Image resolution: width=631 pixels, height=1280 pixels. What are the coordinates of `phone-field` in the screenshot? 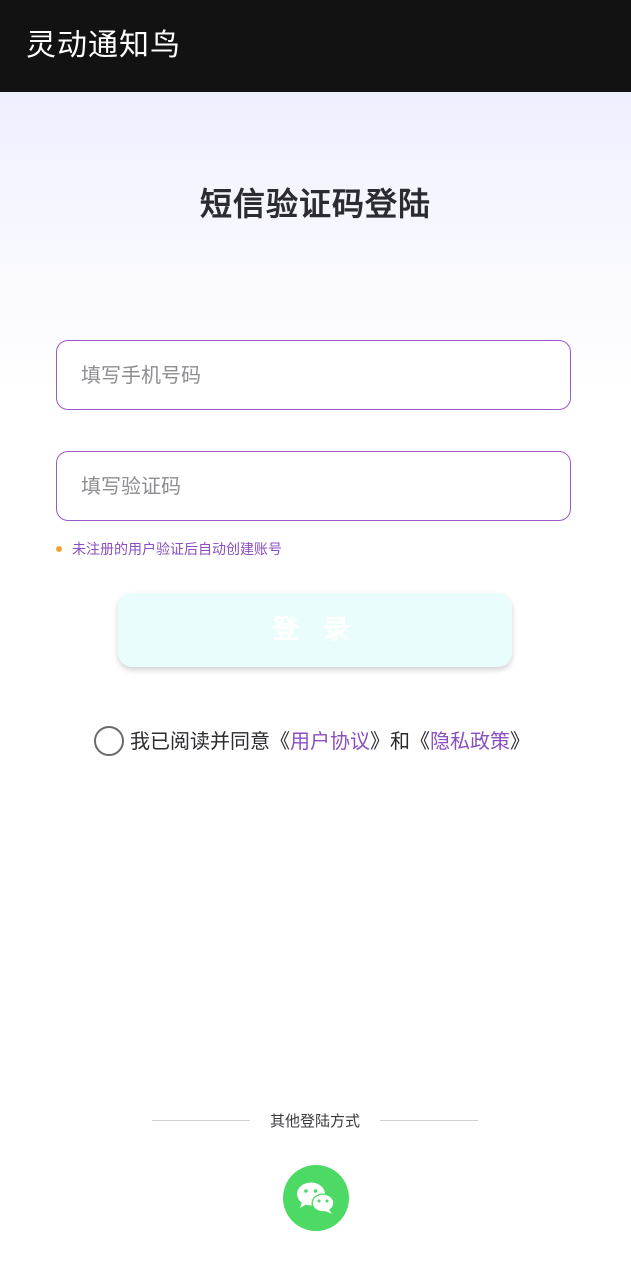 It's located at (313, 375).